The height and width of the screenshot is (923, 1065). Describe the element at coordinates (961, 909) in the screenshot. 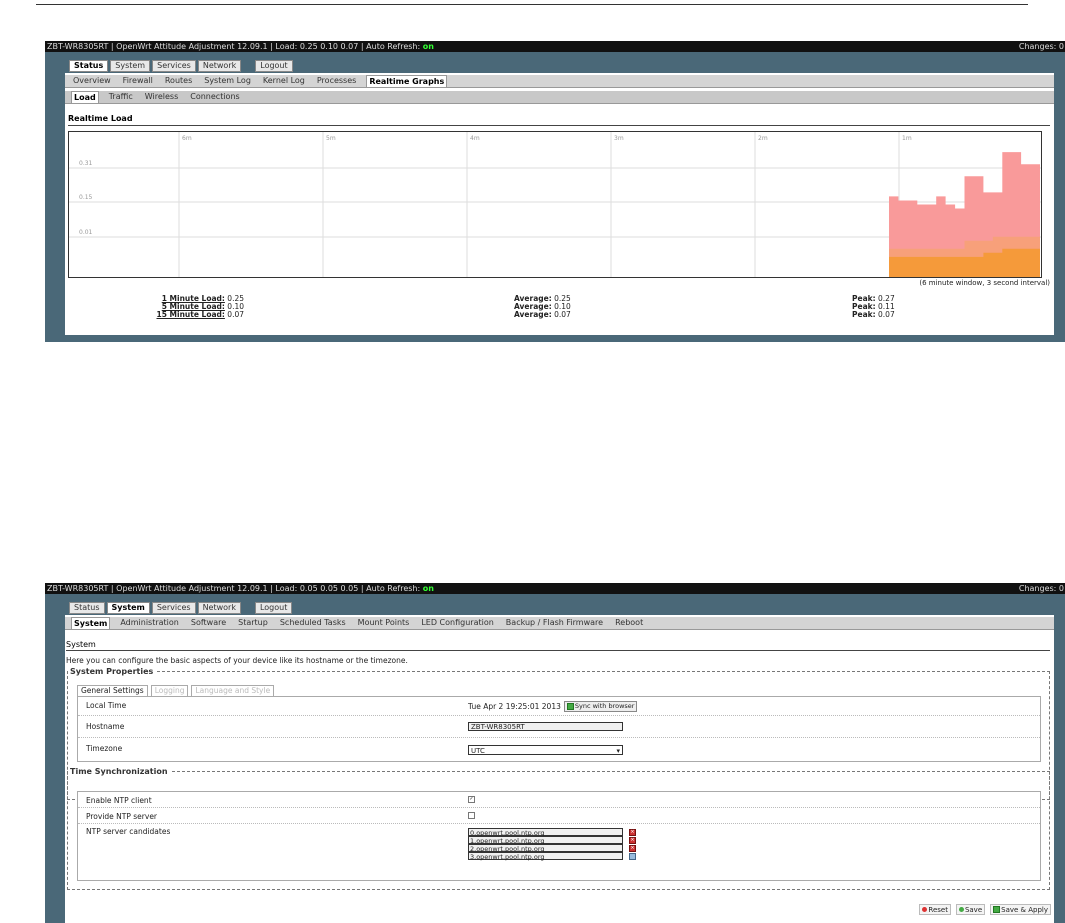

I see `save-icon` at that location.